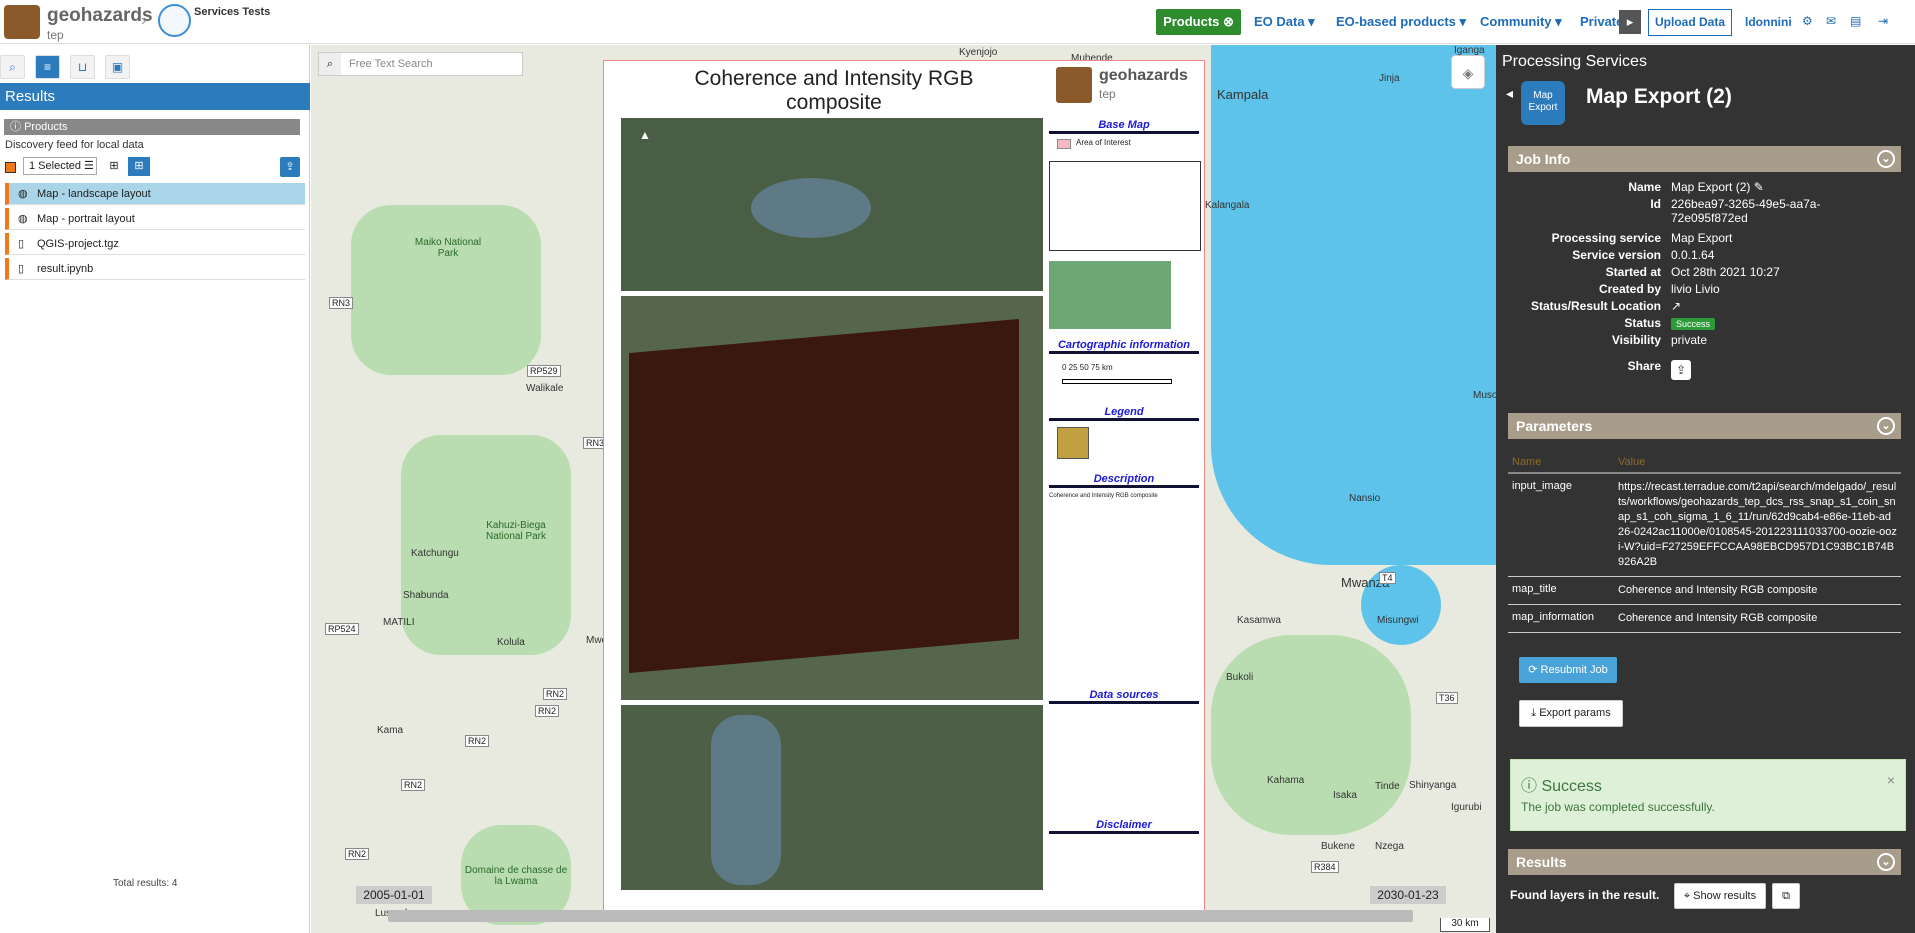 This screenshot has width=1915, height=933. Describe the element at coordinates (1690, 22) in the screenshot. I see `upload-data-button: Upload Data` at that location.